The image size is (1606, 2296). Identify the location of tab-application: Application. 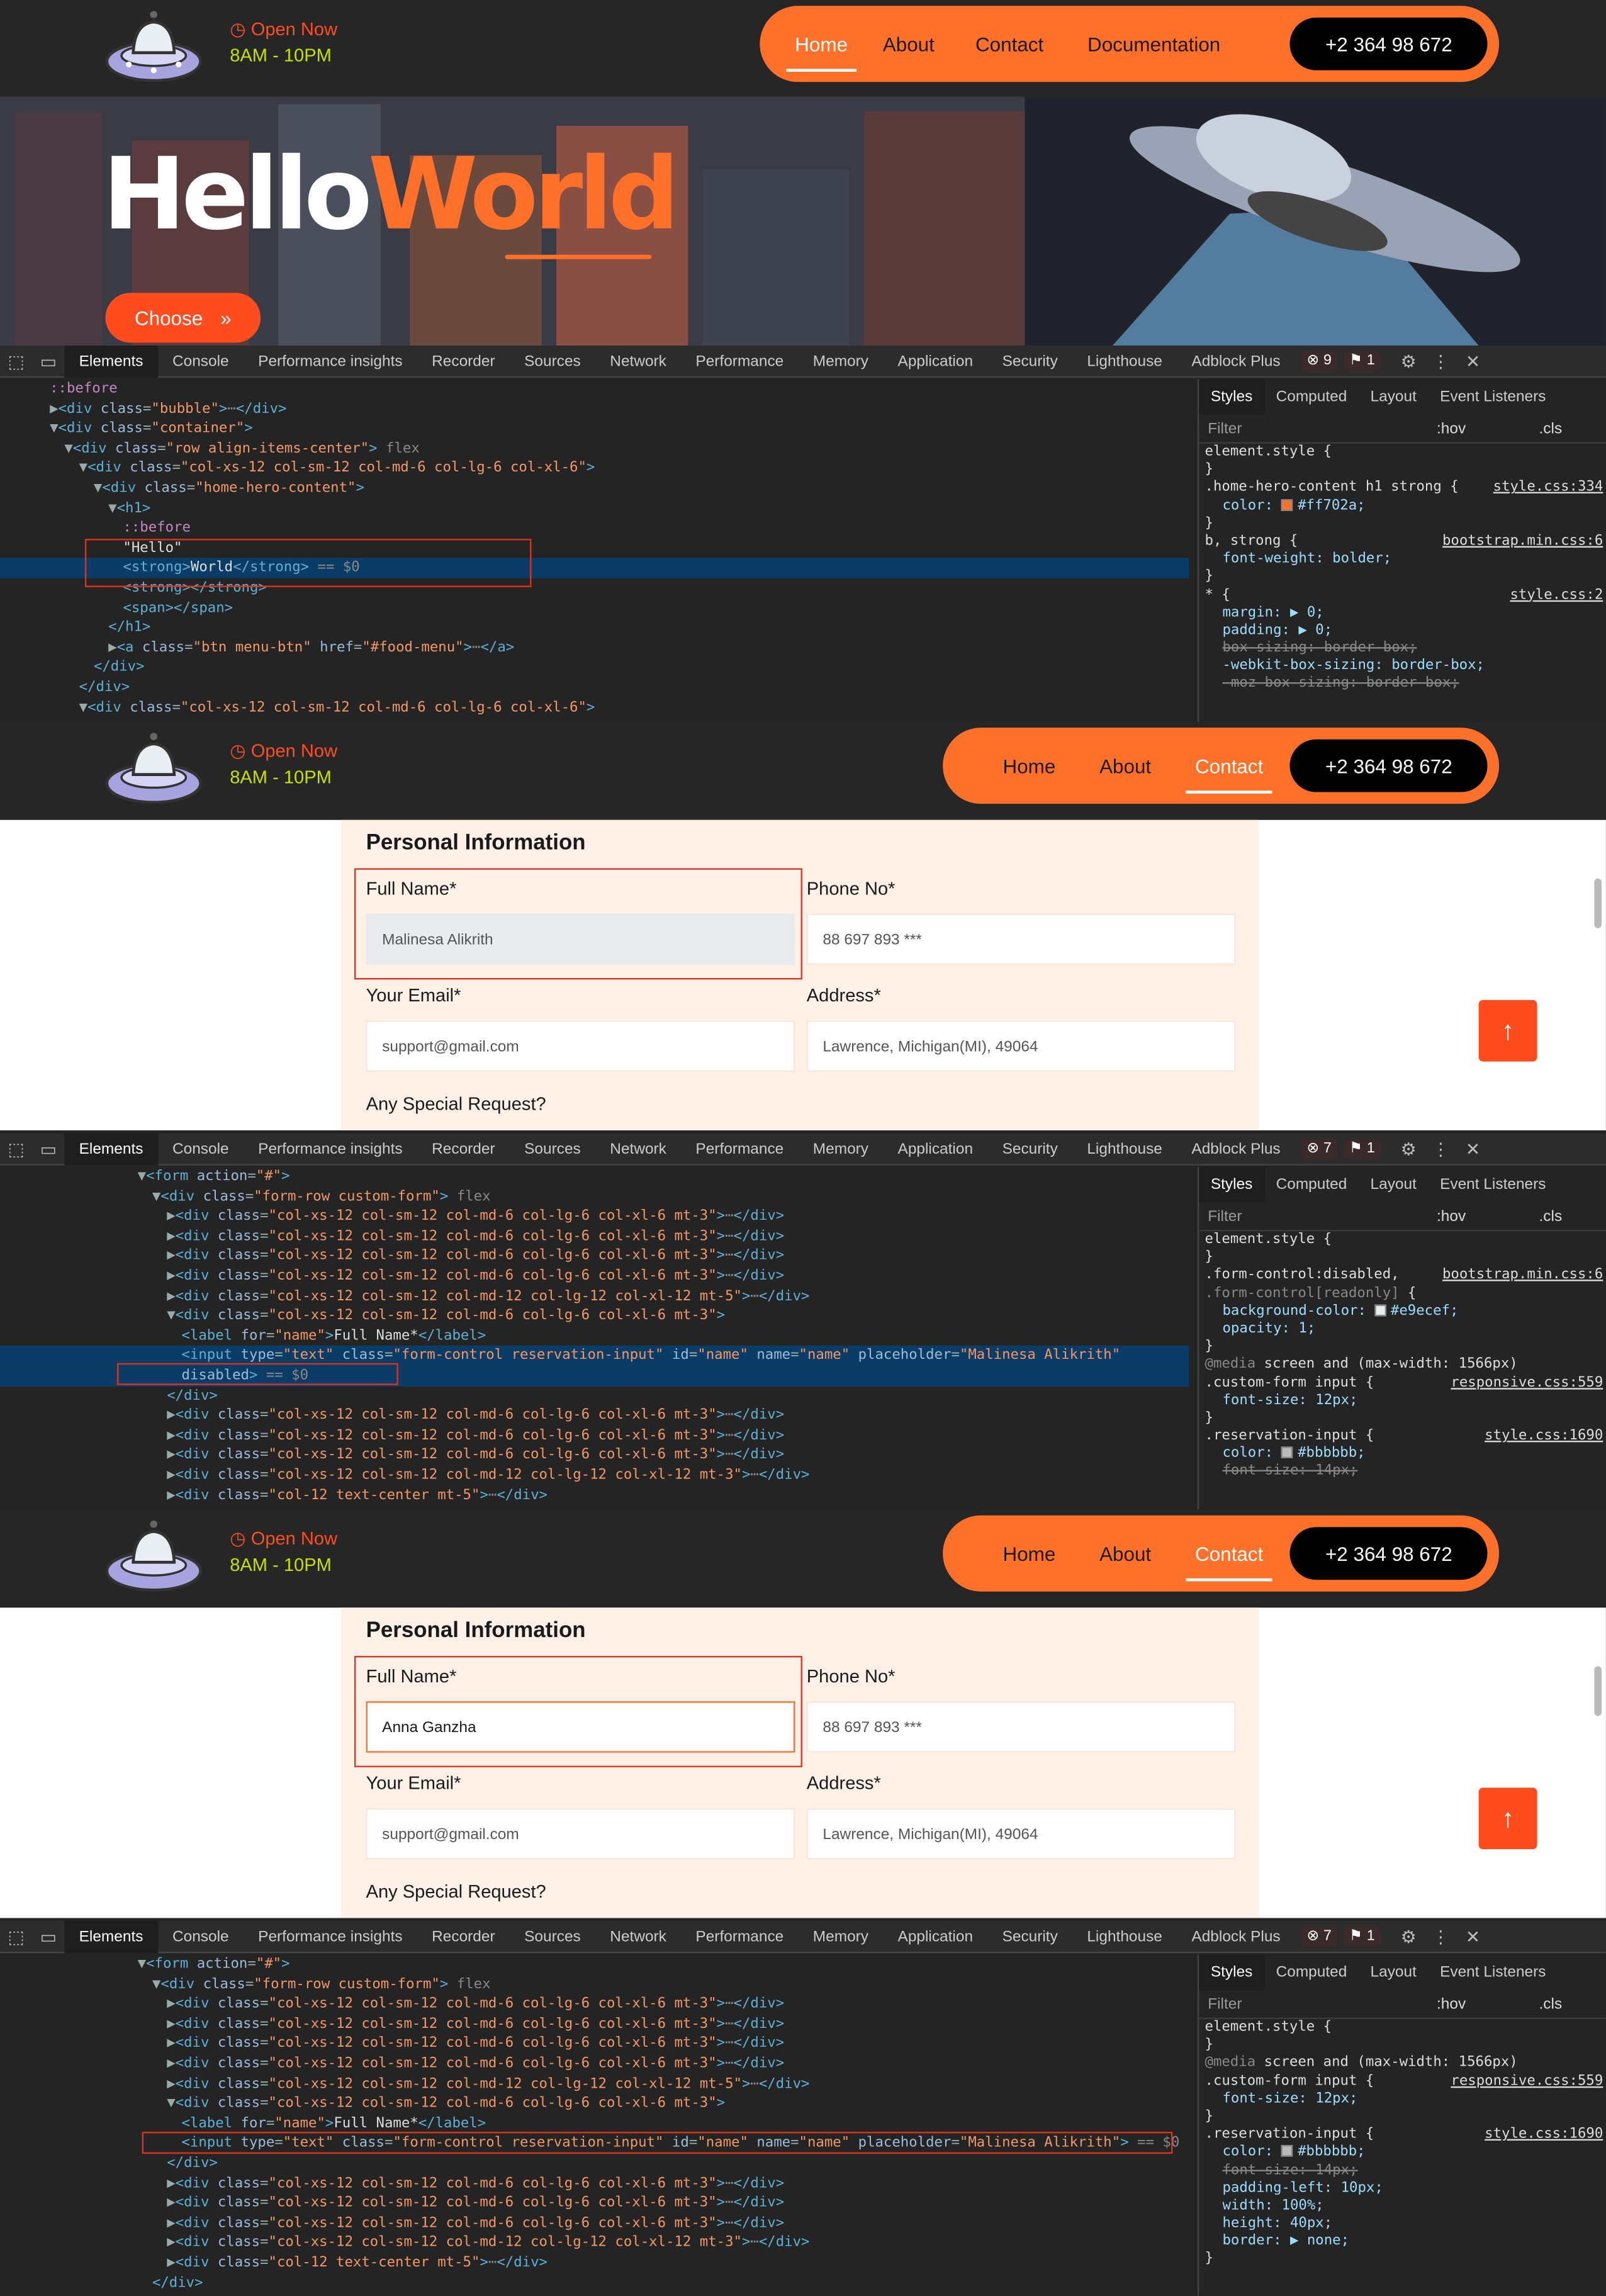
(935, 1936).